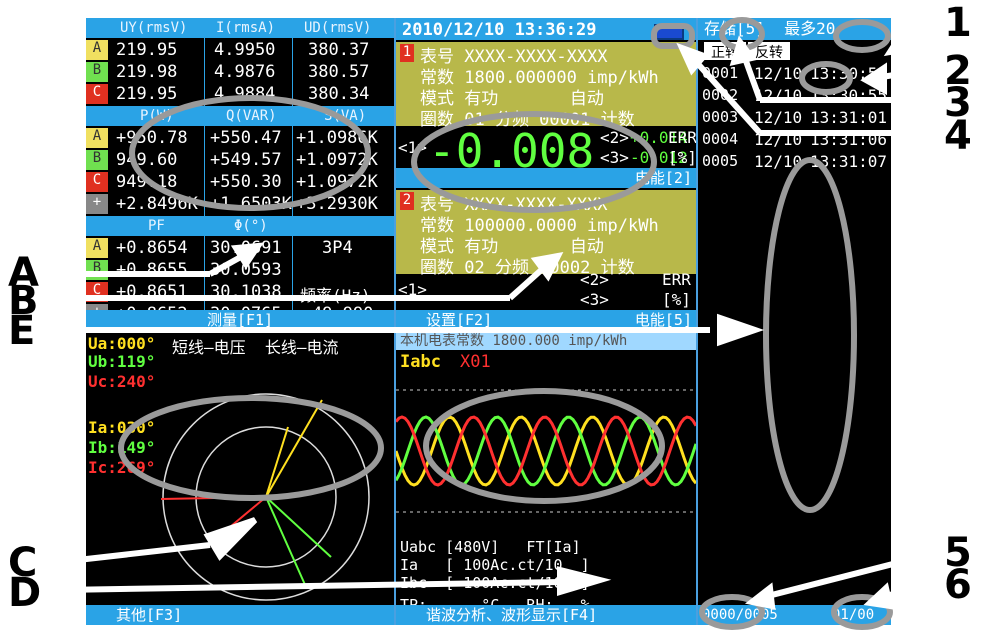 The height and width of the screenshot is (630, 997). Describe the element at coordinates (25, 593) in the screenshot. I see `callout-d: D` at that location.